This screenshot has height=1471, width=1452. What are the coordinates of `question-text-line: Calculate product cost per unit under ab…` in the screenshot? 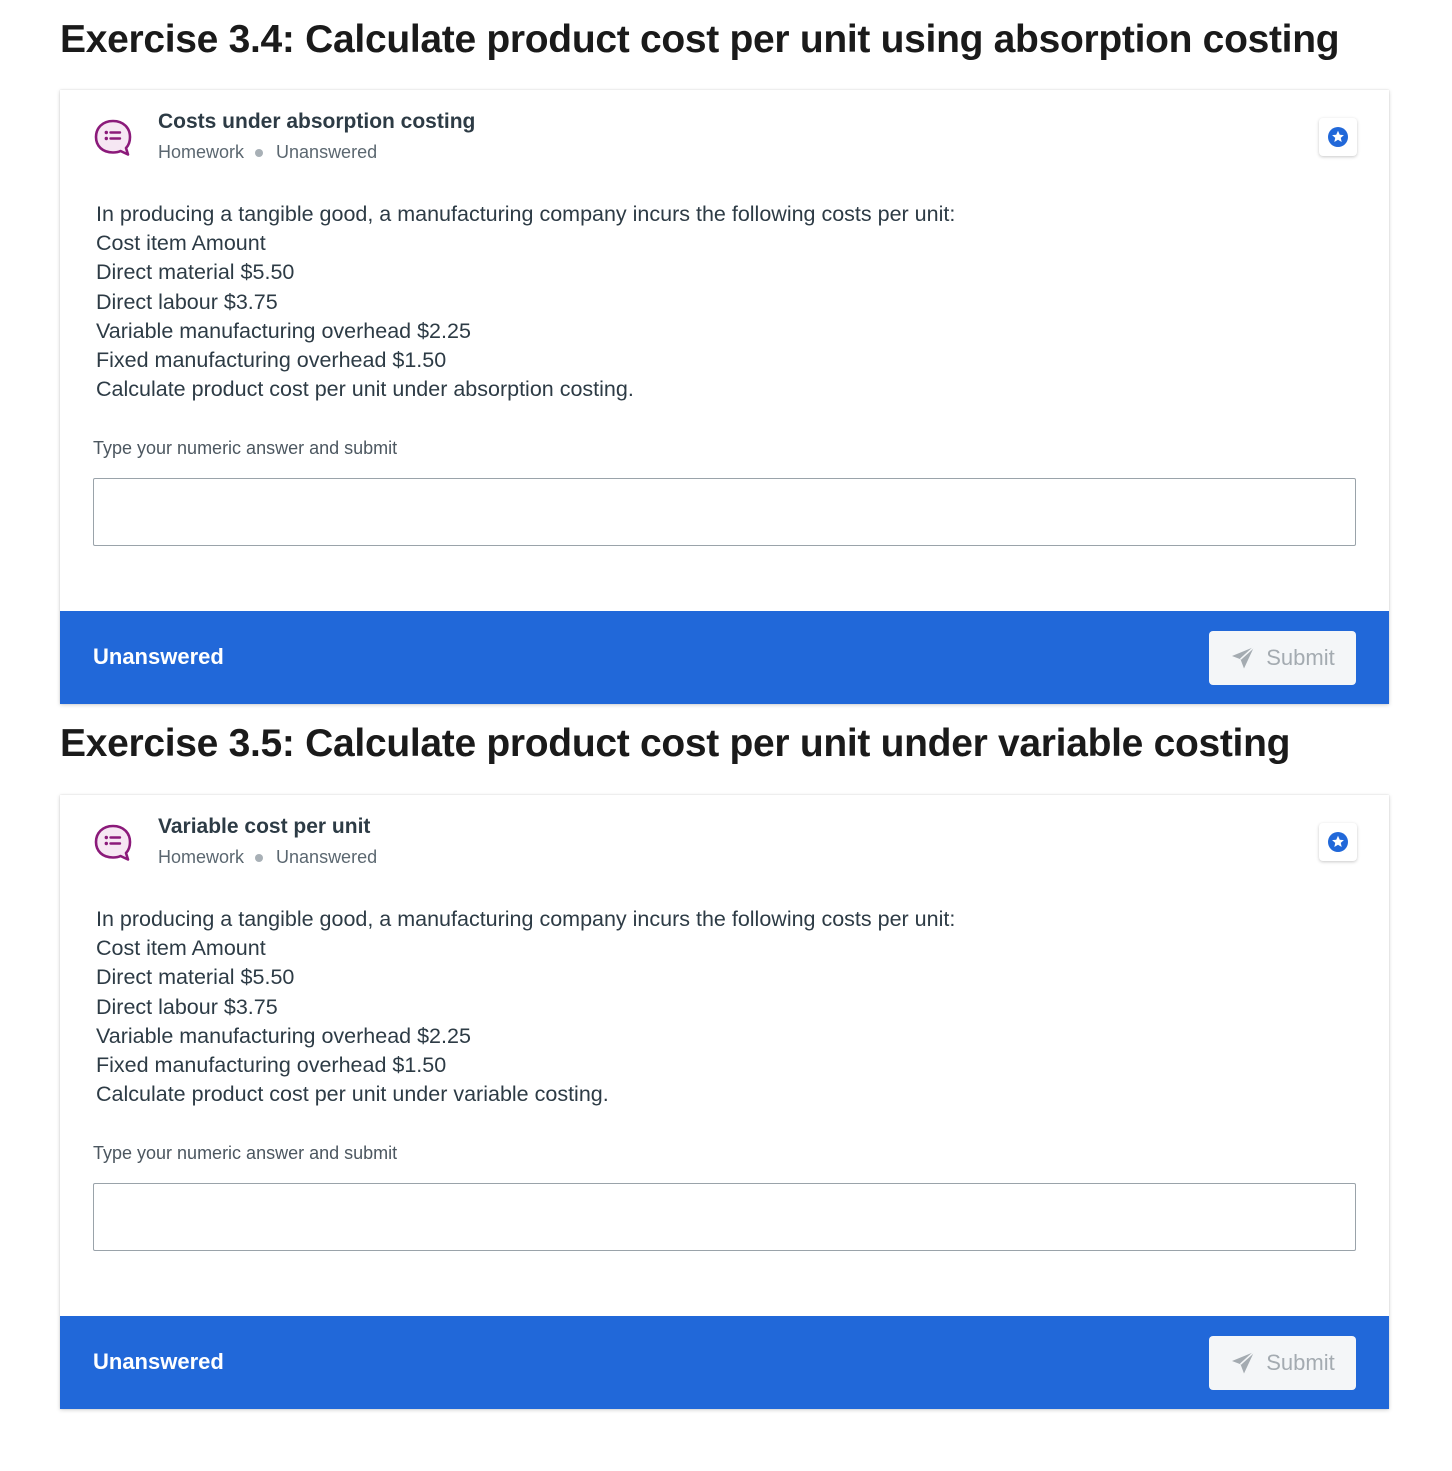 It's located at (365, 389).